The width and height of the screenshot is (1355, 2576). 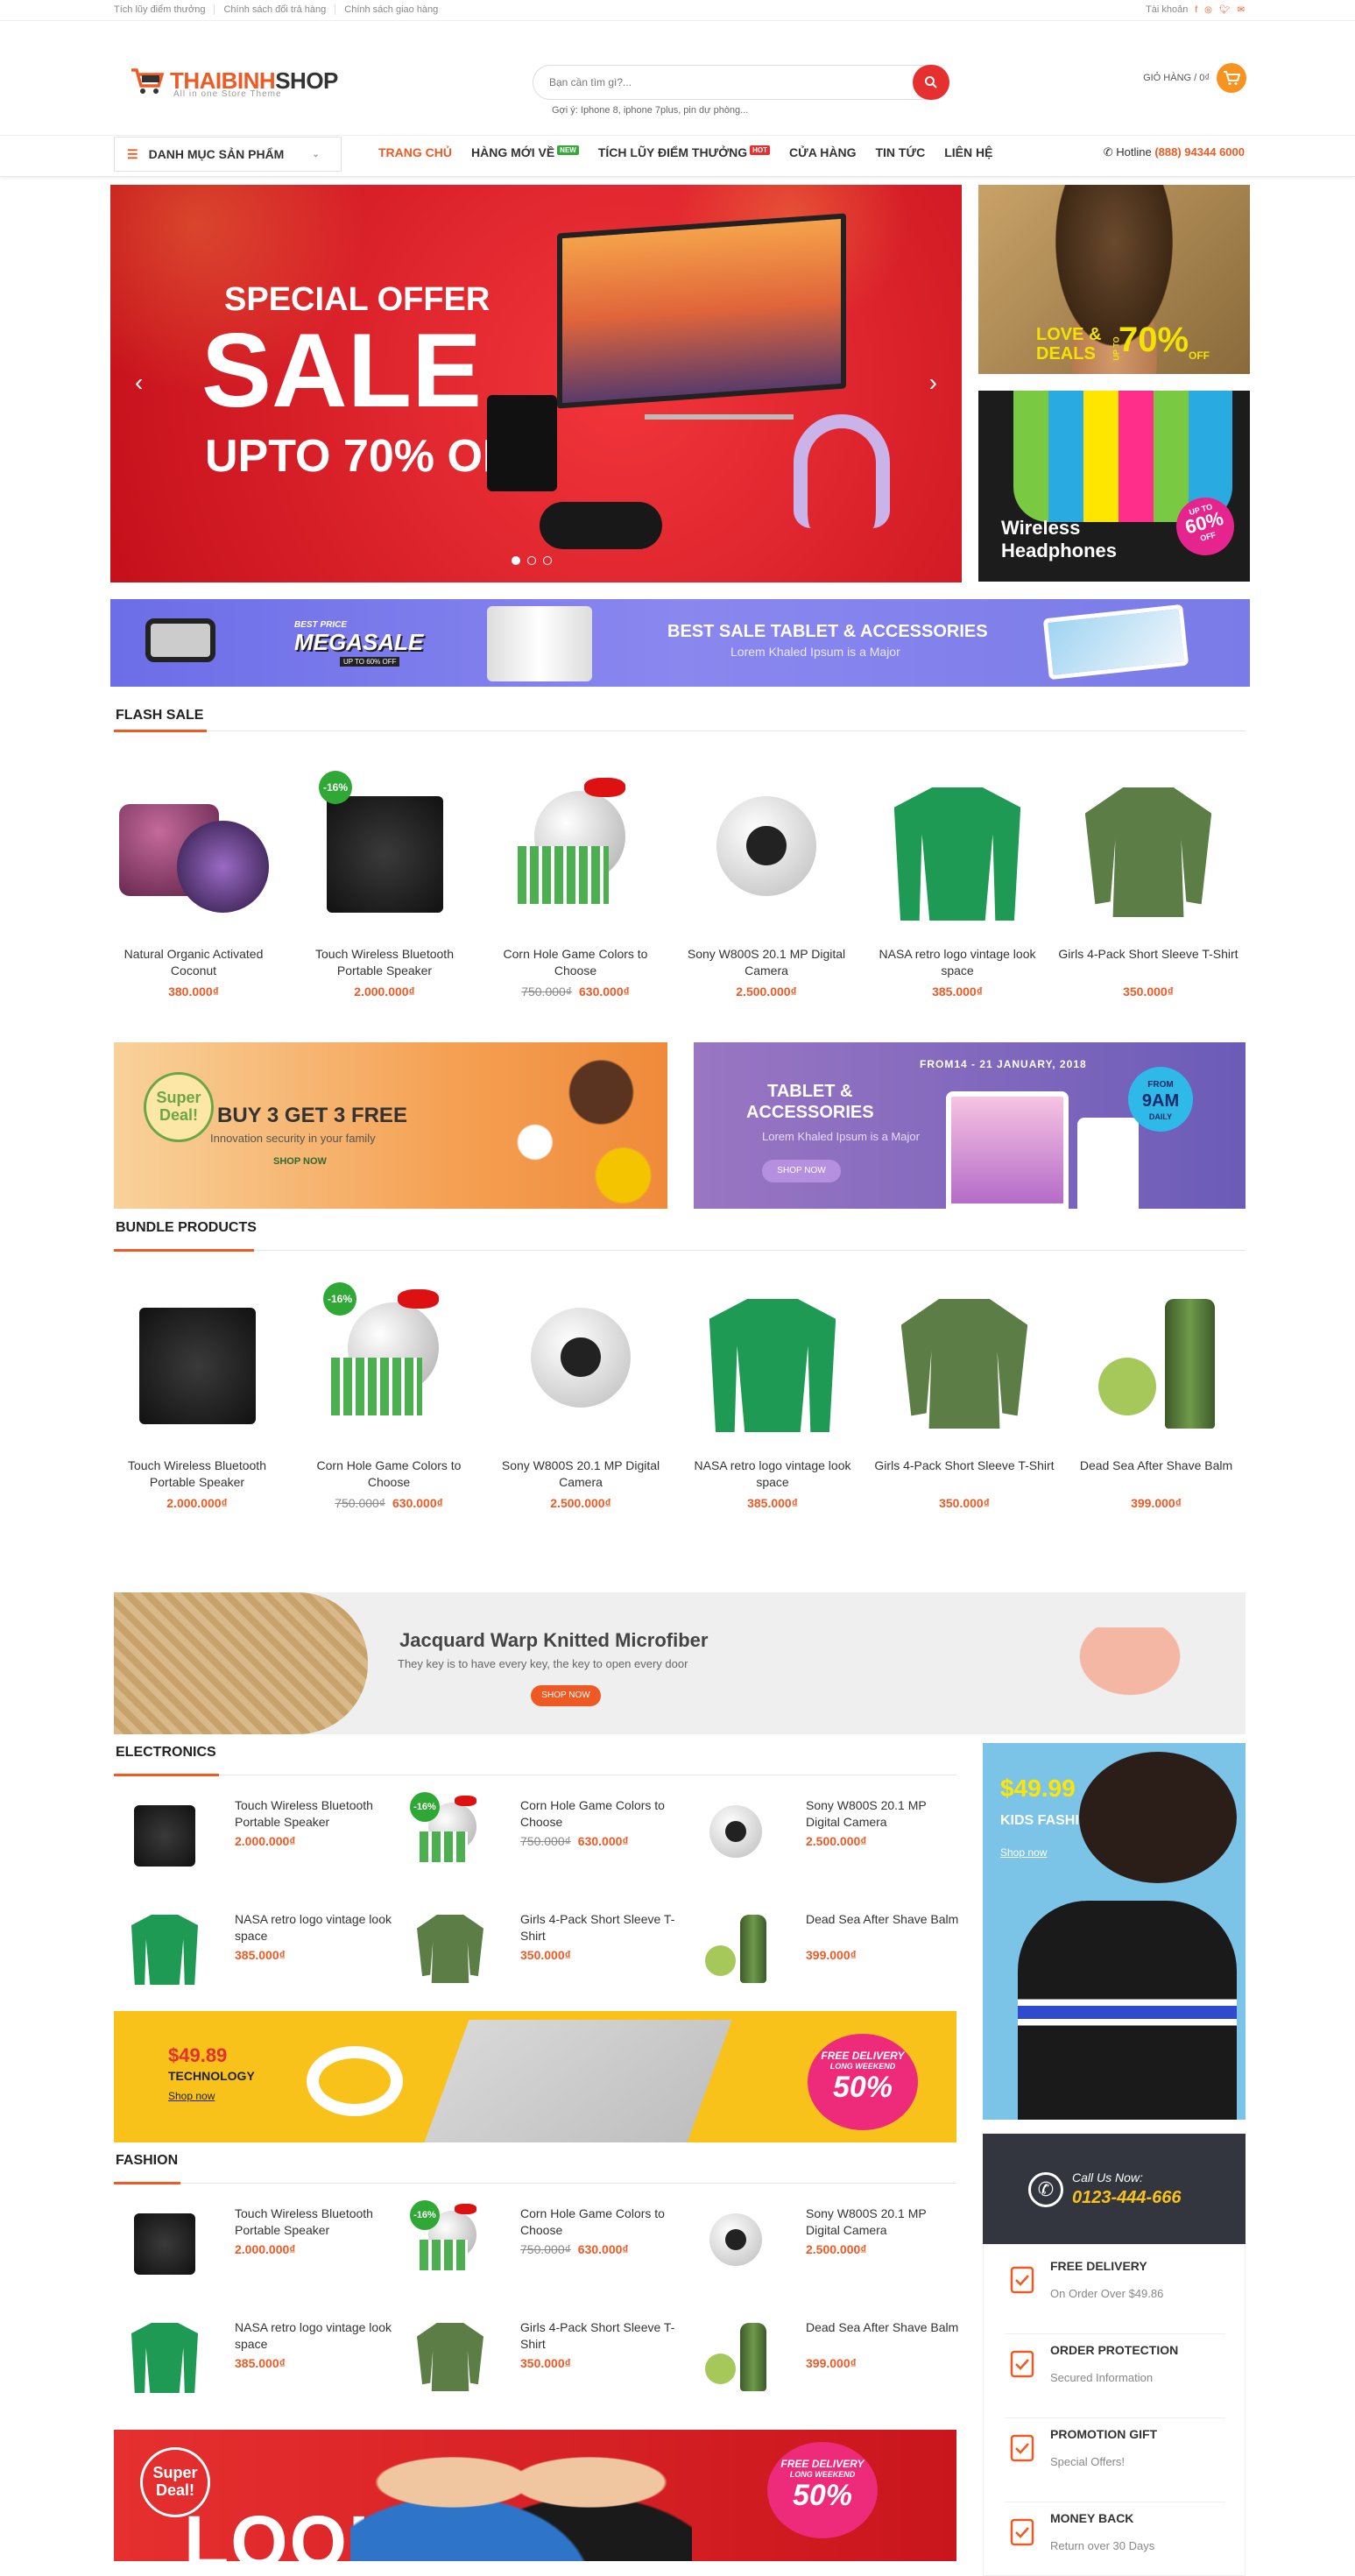 I want to click on hero-slider: SPECIAL OFFER SALE UPTO 70% OFF ‹ ›, so click(x=536, y=383).